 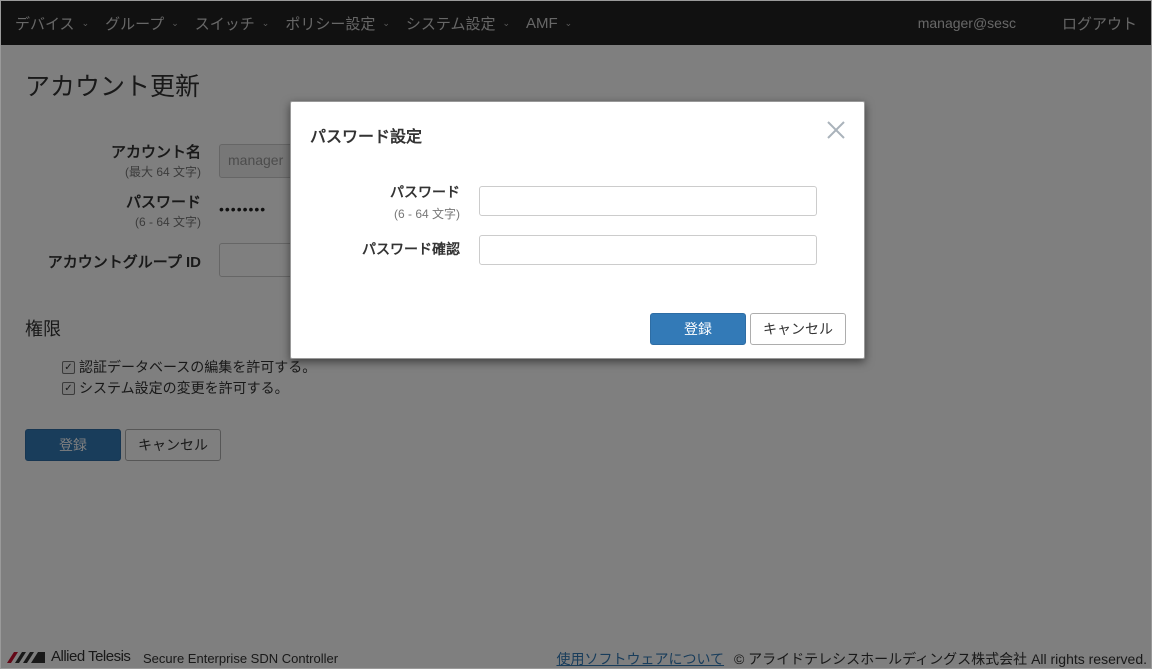 What do you see at coordinates (425, 192) in the screenshot?
I see `modal-password-label-text: パスワード` at bounding box center [425, 192].